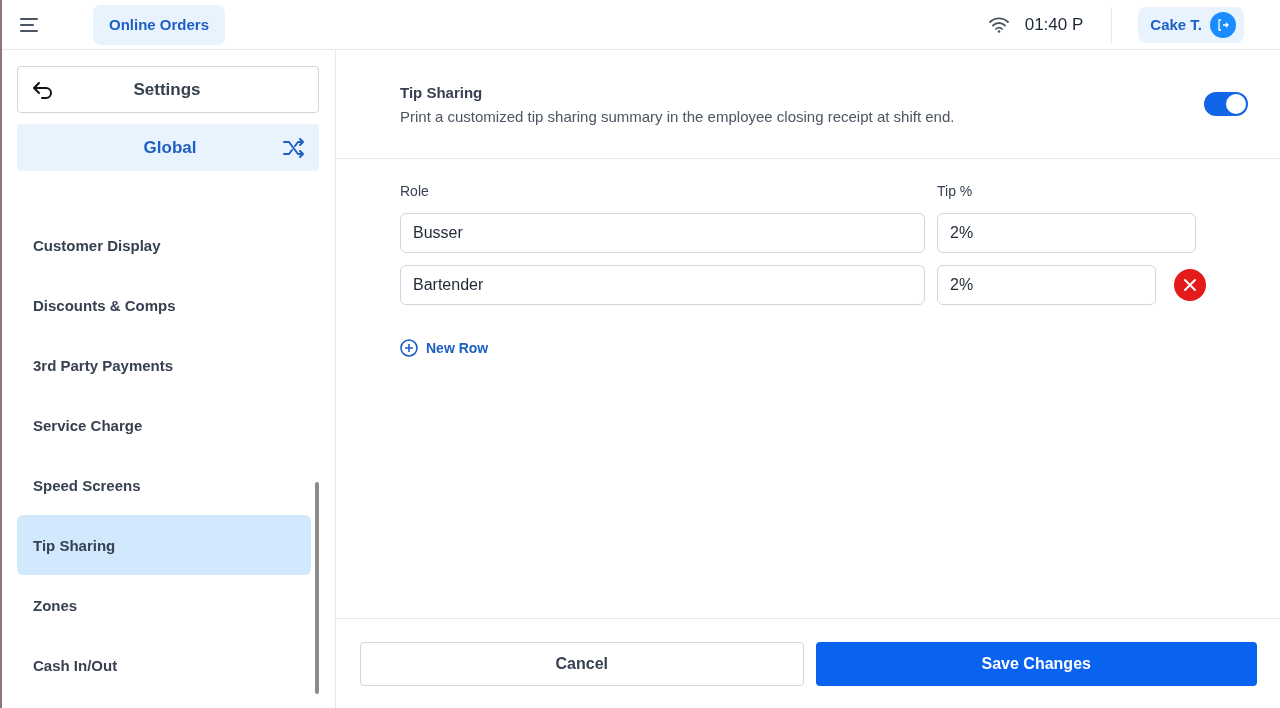 This screenshot has height=708, width=1280. What do you see at coordinates (294, 147) in the screenshot?
I see `shuffle-icon` at bounding box center [294, 147].